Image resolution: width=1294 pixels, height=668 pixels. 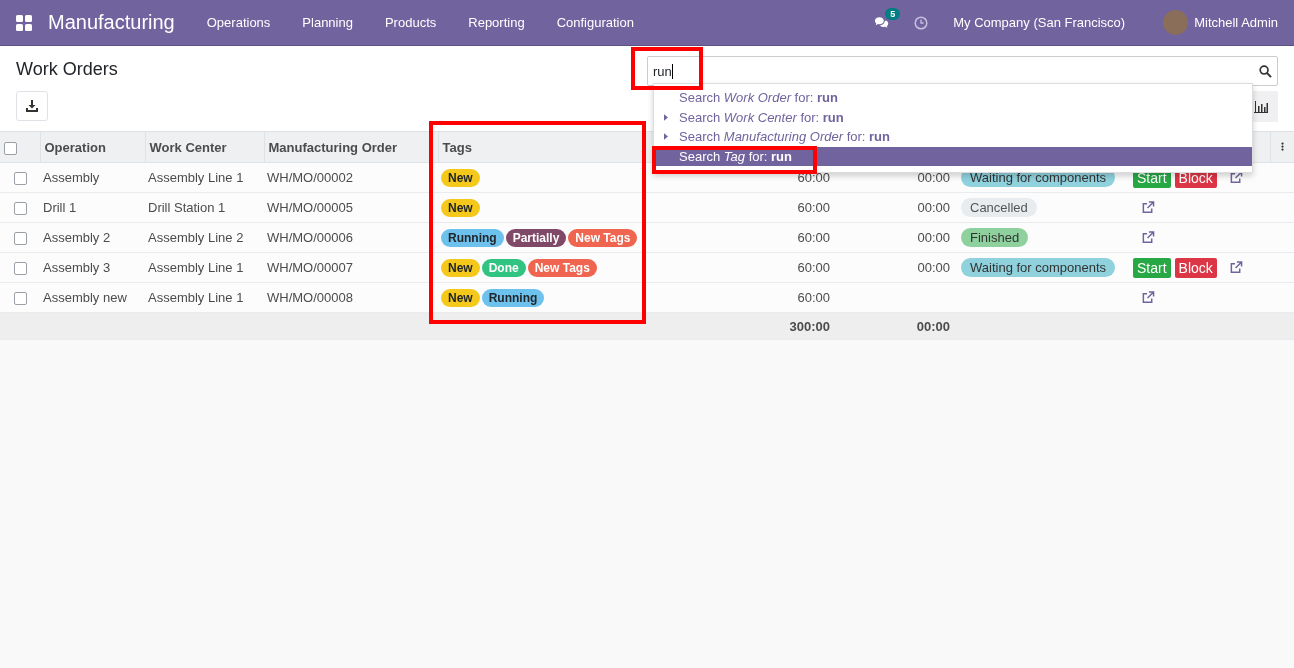 I want to click on column-header: Operation, so click(x=92, y=147).